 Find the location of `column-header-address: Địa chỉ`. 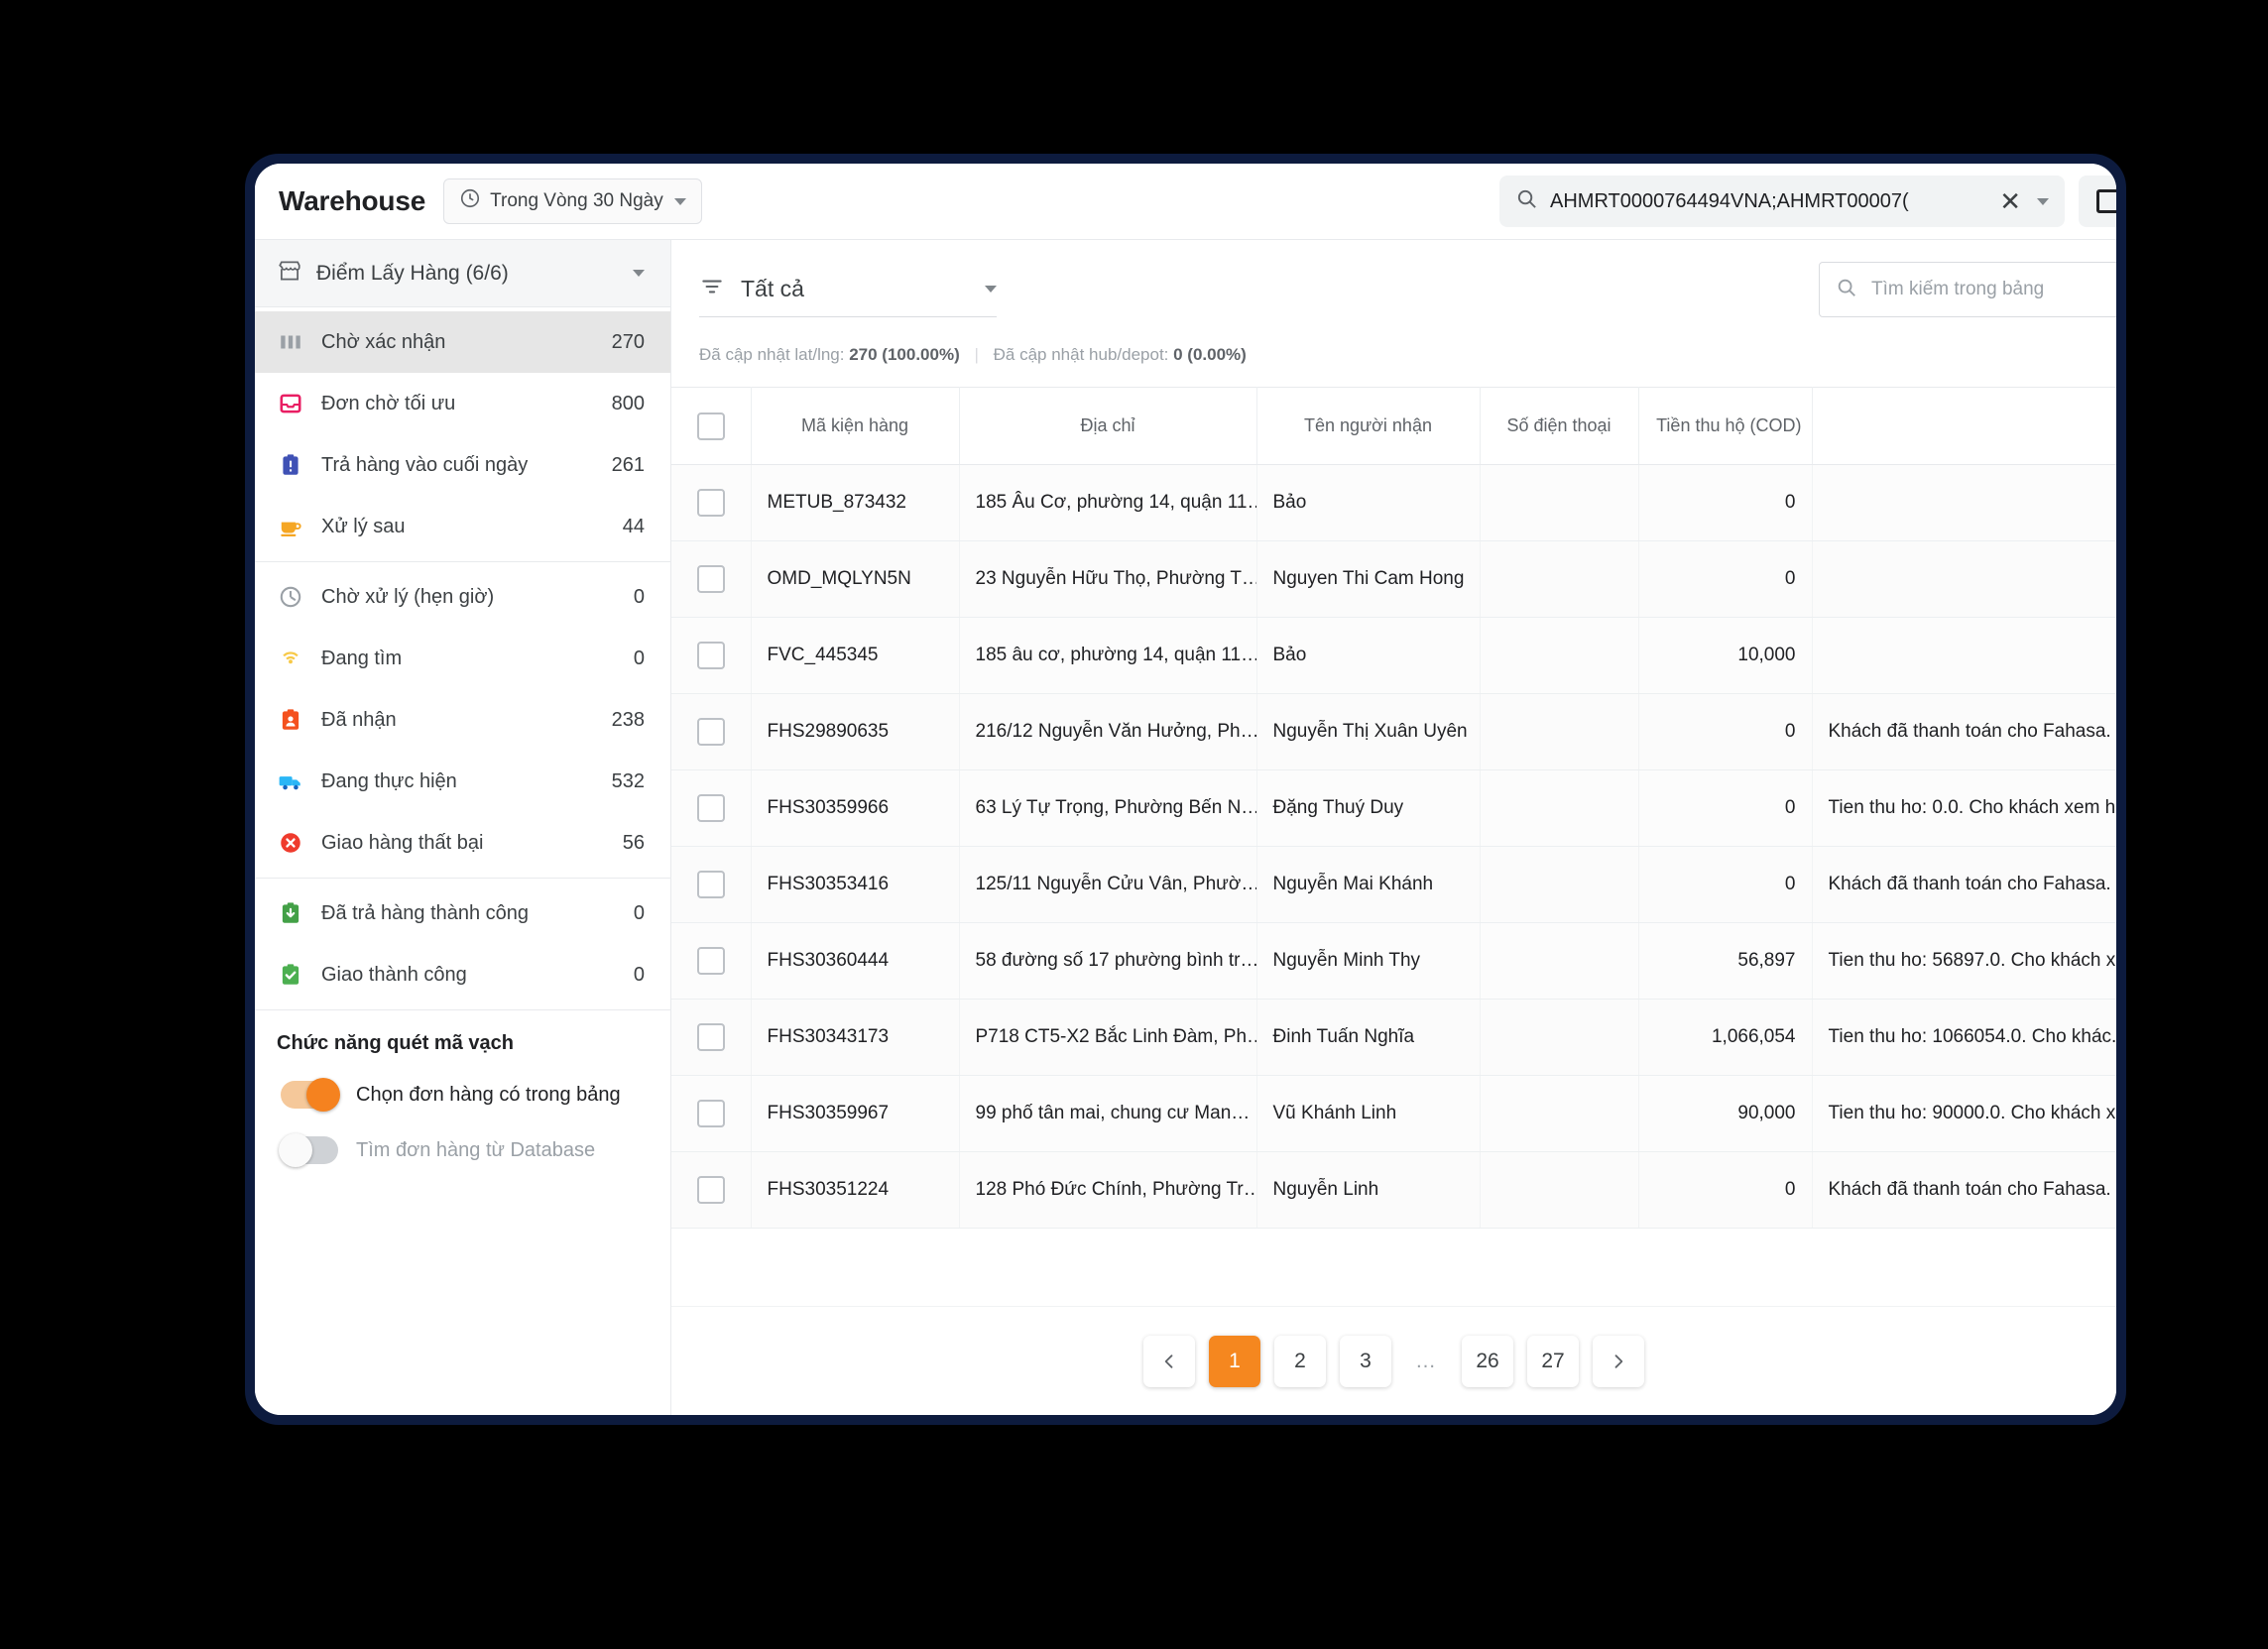

column-header-address: Địa chỉ is located at coordinates (1108, 426).